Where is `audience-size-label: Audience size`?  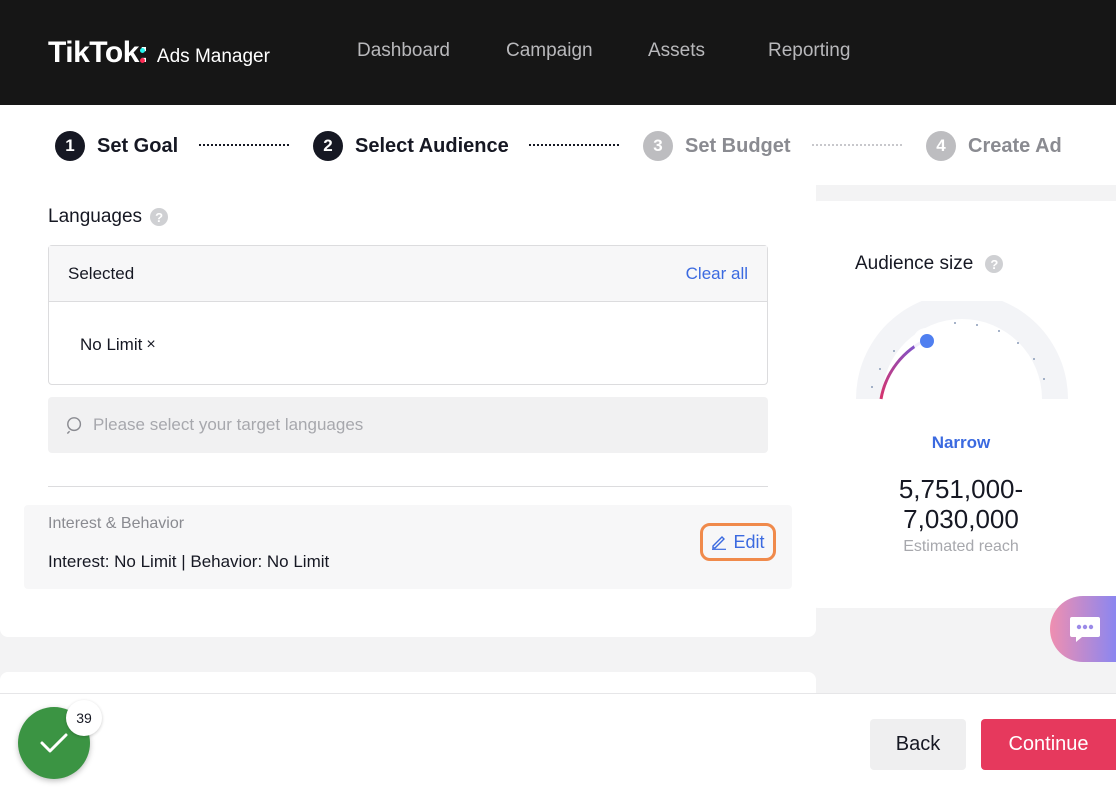 audience-size-label: Audience size is located at coordinates (914, 263).